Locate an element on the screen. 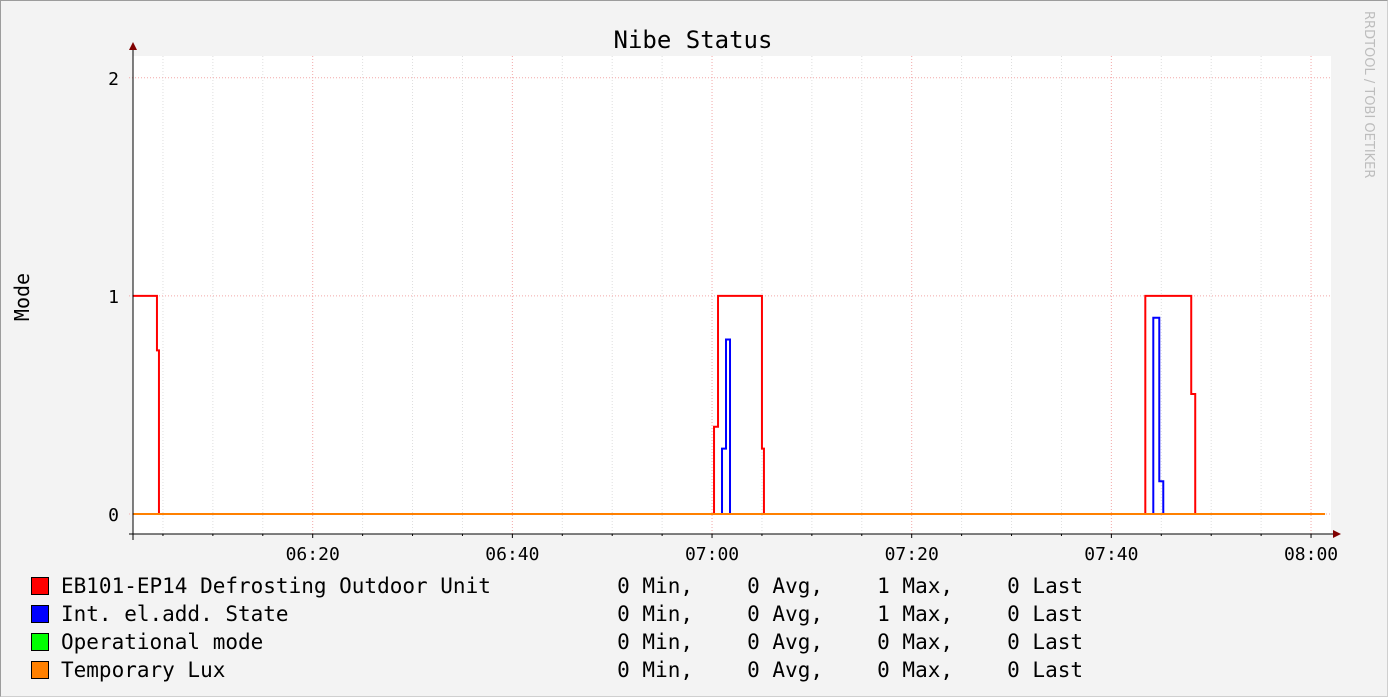 The width and height of the screenshot is (1388, 697). x-tick-label-3: 07:20 is located at coordinates (912, 554).